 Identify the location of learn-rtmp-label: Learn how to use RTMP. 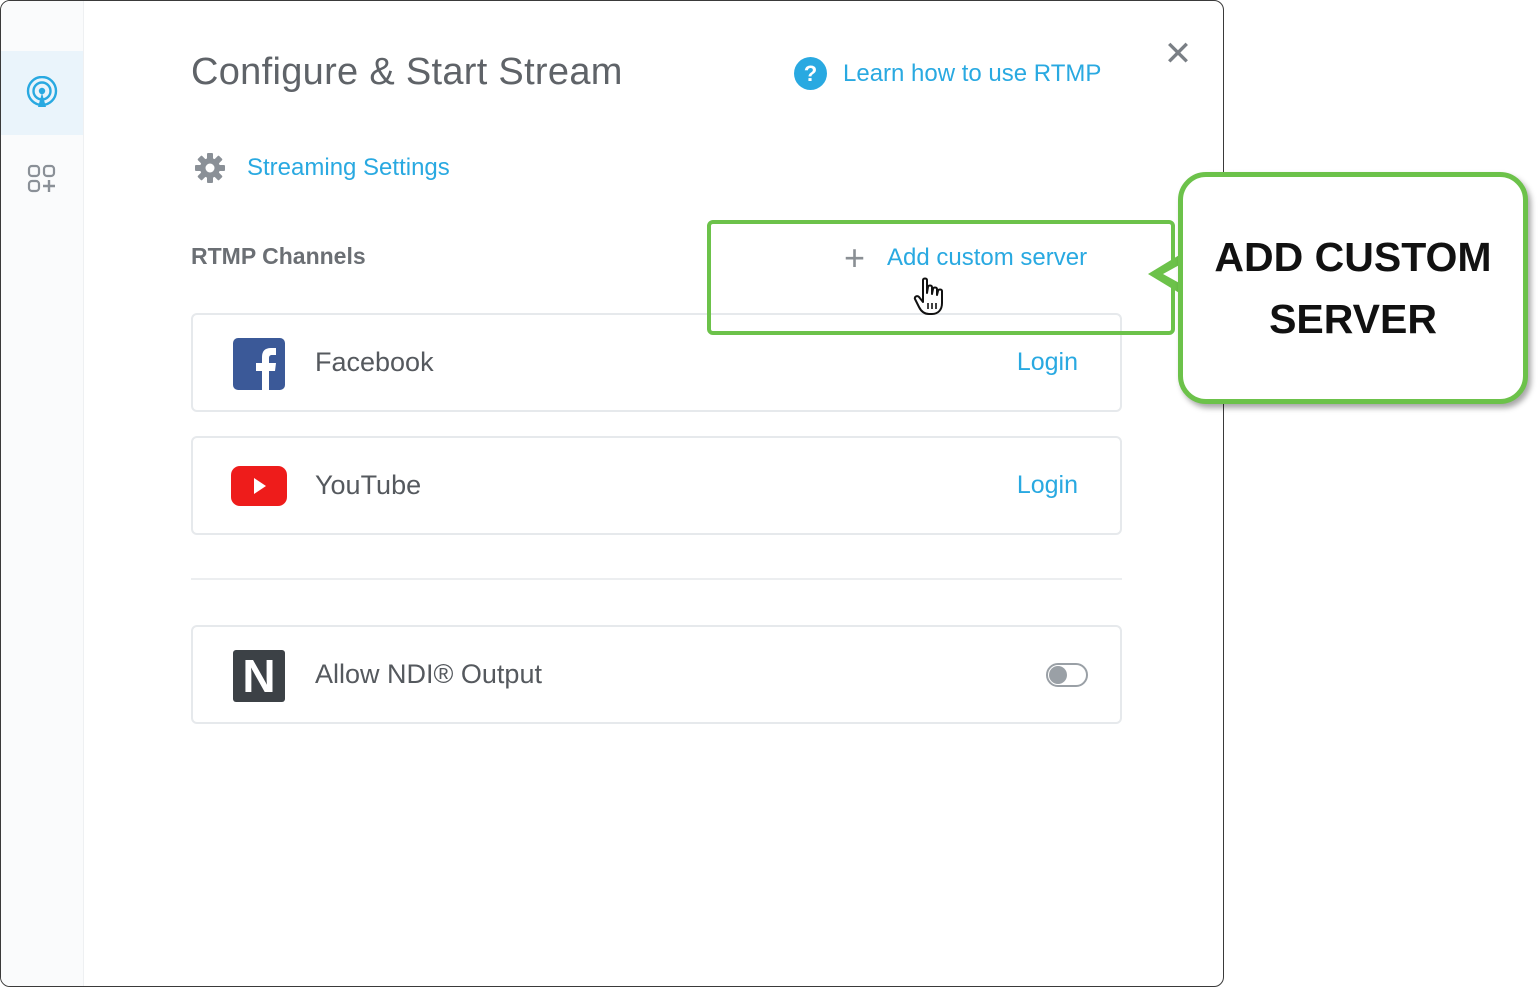
(972, 73).